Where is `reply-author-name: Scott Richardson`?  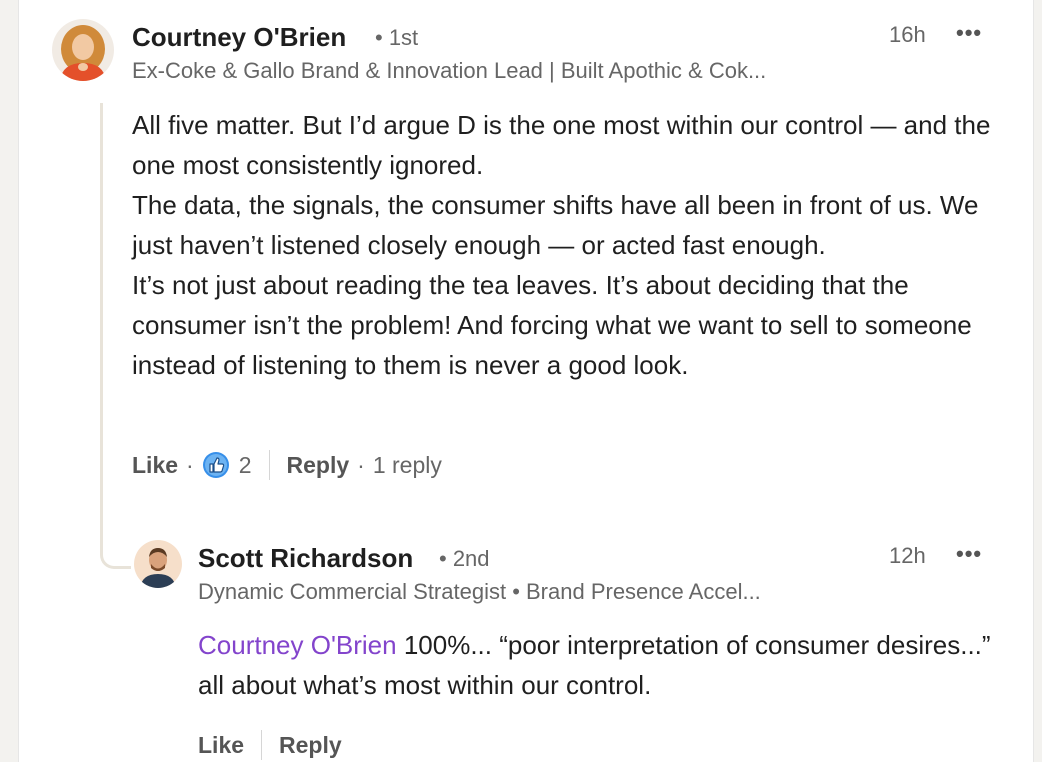 reply-author-name: Scott Richardson is located at coordinates (305, 558).